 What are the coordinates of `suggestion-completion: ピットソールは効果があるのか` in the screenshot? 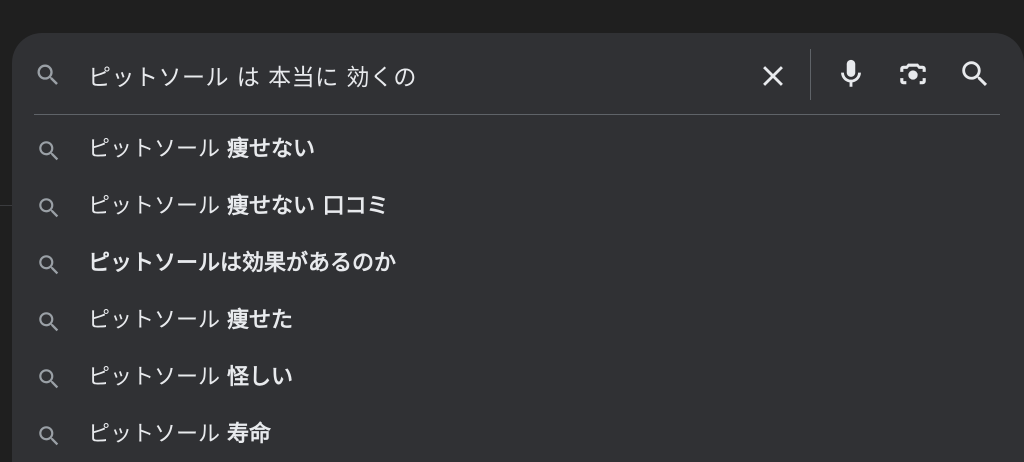 It's located at (242, 263).